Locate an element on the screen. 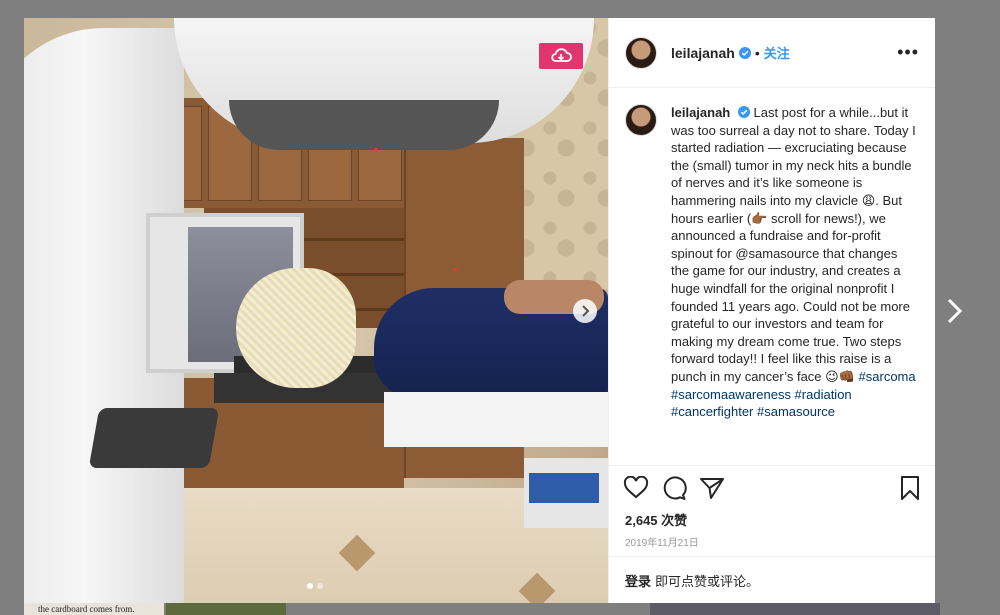 Image resolution: width=1000 pixels, height=615 pixels. next-post-button is located at coordinates (955, 311).